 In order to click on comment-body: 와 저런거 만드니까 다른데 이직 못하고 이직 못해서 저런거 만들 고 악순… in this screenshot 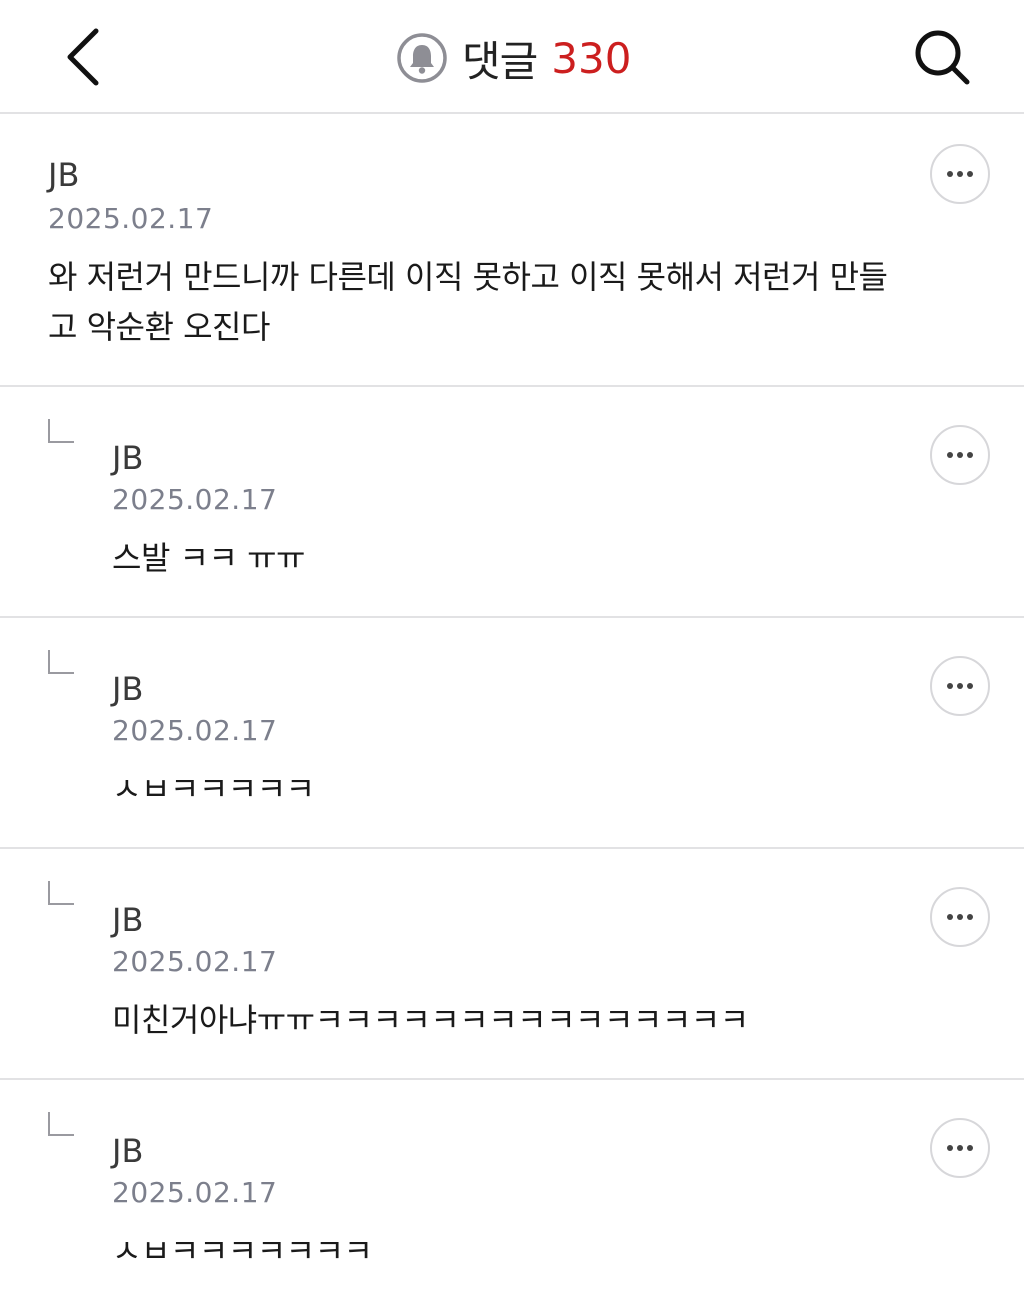, I will do `click(513, 302)`.